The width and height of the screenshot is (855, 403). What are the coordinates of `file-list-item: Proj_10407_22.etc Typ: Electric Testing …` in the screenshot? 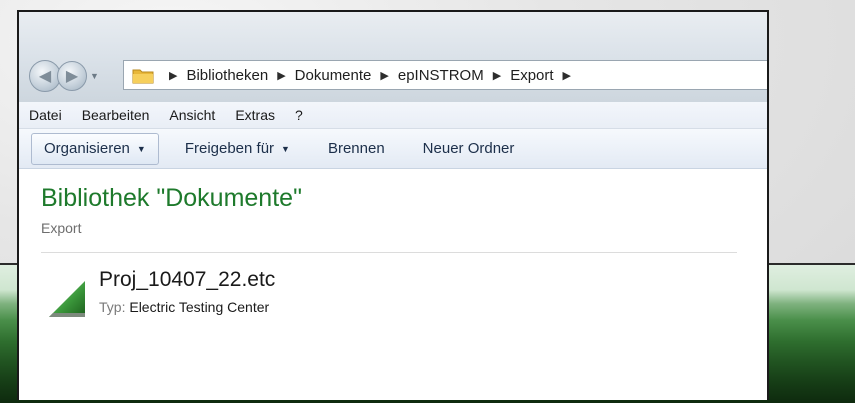 It's located at (407, 293).